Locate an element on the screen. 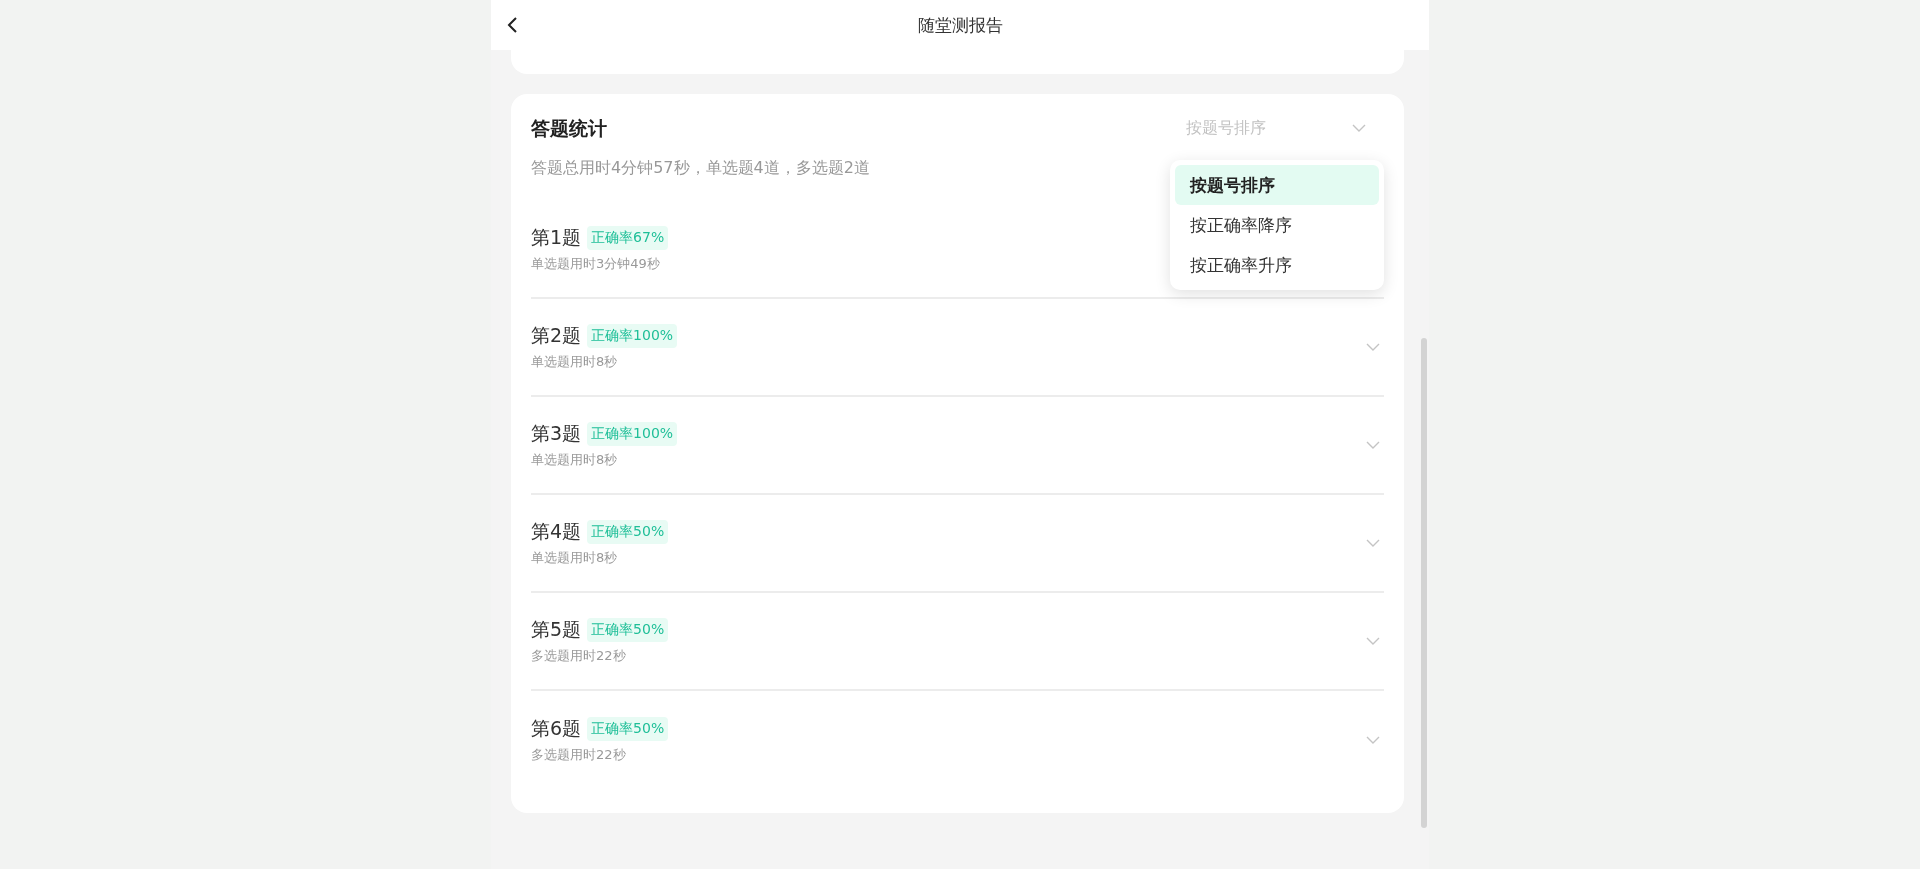 The height and width of the screenshot is (869, 1920). question-title: 第5题 is located at coordinates (556, 629).